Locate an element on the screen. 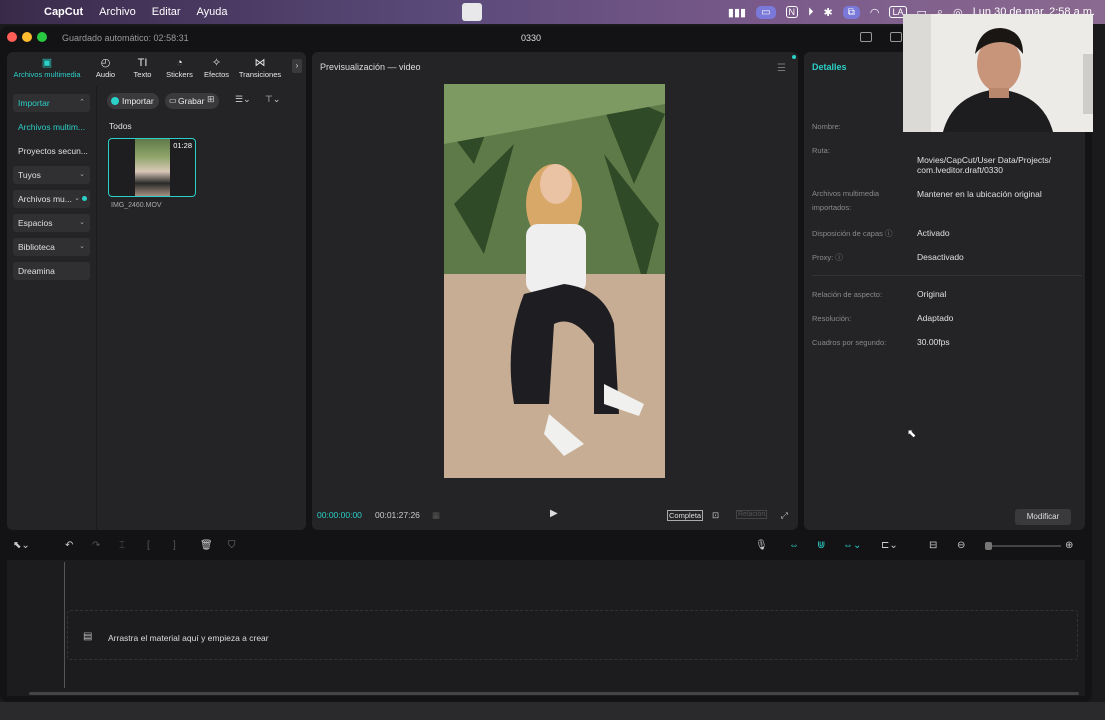 This screenshot has width=1105, height=720. trim-right-icon: ] is located at coordinates (174, 545).